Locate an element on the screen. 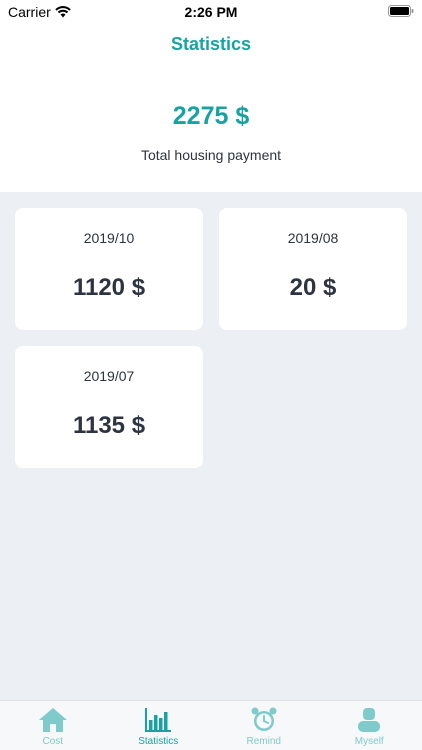 The height and width of the screenshot is (750, 422). tab-bar: Cost Statistics Remind Myself is located at coordinates (211, 725).